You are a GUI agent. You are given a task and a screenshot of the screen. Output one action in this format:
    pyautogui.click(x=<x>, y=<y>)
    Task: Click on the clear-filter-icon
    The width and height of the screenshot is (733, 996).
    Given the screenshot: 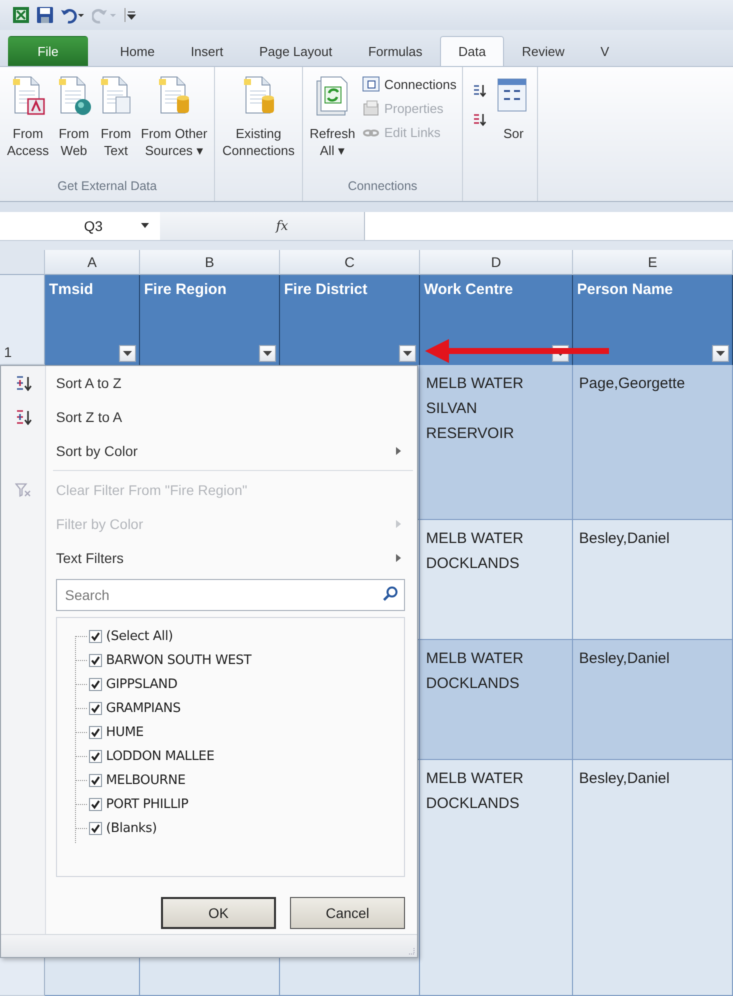 What is the action you would take?
    pyautogui.click(x=23, y=490)
    